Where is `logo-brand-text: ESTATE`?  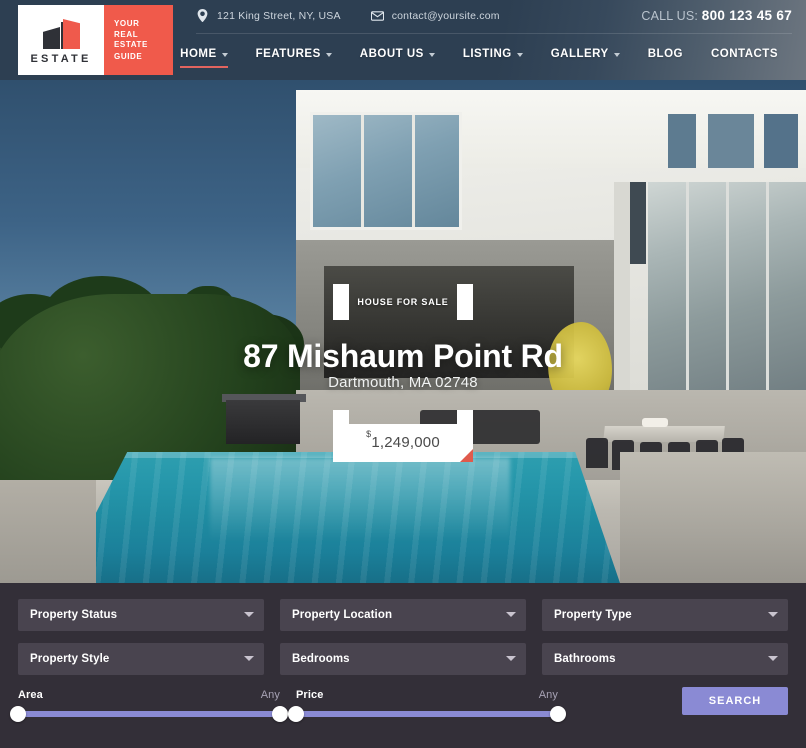 logo-brand-text: ESTATE is located at coordinates (61, 59).